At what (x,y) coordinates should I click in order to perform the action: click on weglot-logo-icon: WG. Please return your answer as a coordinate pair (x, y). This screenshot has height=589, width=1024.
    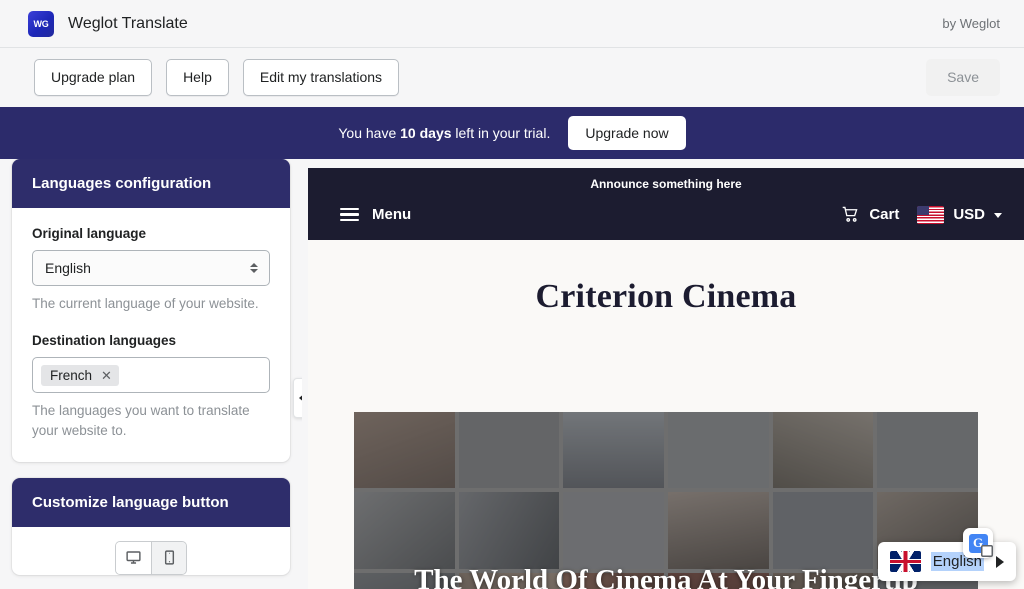
    Looking at the image, I should click on (41, 23).